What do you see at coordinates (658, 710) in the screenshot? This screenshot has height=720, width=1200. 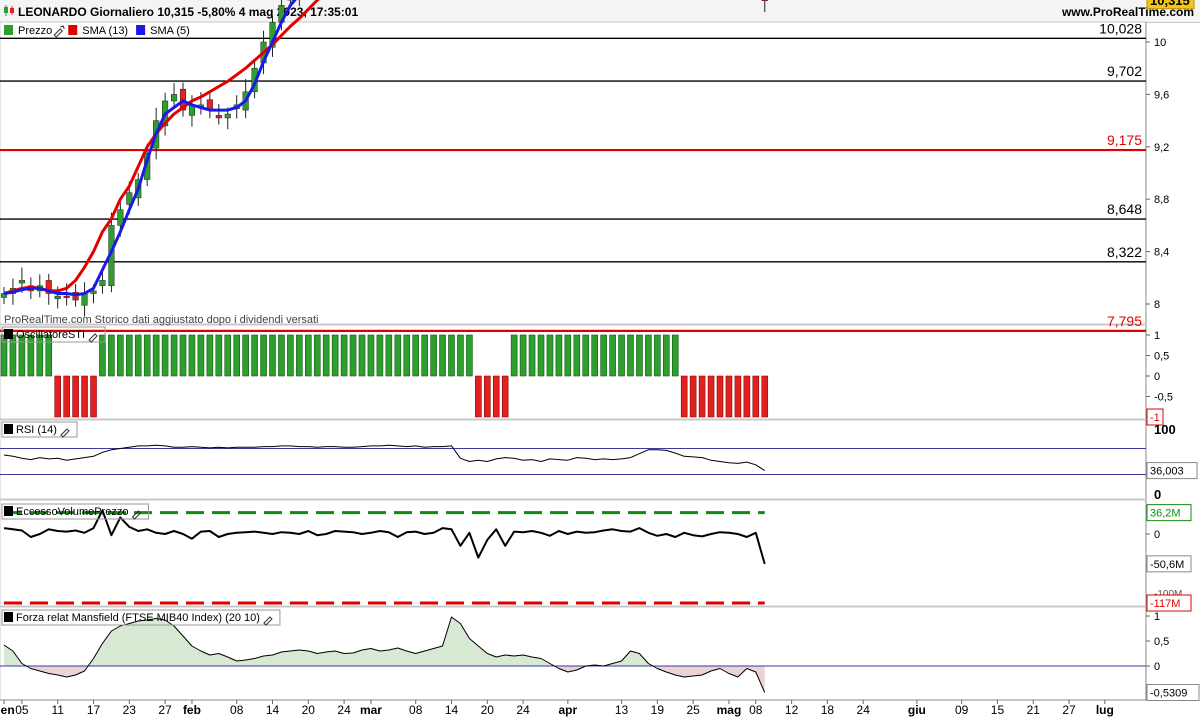 I see `x-tick-label: 19` at bounding box center [658, 710].